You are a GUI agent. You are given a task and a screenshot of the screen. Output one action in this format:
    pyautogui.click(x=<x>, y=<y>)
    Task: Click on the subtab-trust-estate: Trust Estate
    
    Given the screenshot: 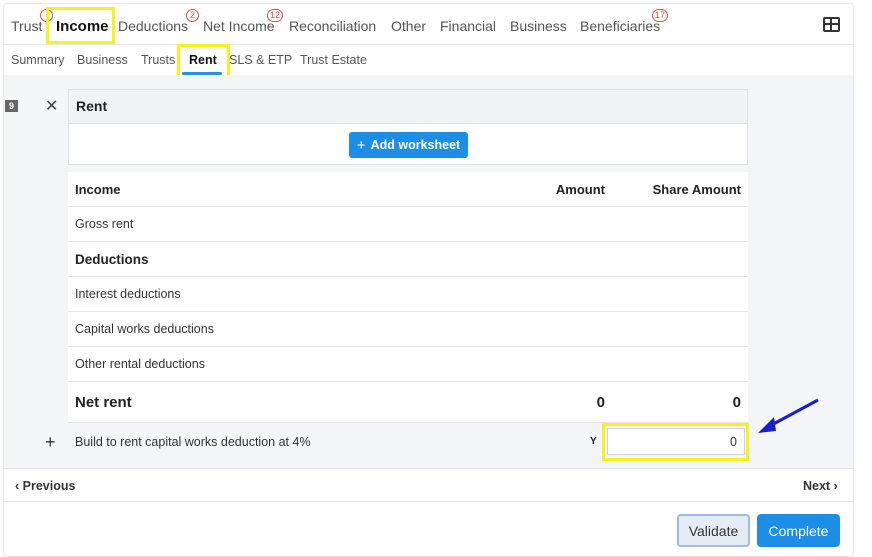 What is the action you would take?
    pyautogui.click(x=333, y=60)
    